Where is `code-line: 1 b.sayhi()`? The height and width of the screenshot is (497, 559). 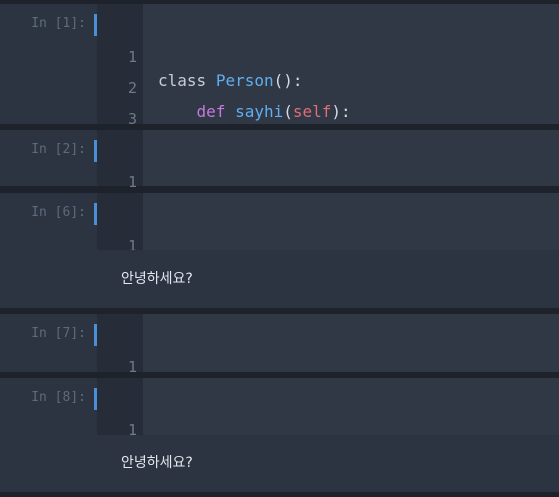 code-line: 1 b.sayhi() is located at coordinates (186, 428).